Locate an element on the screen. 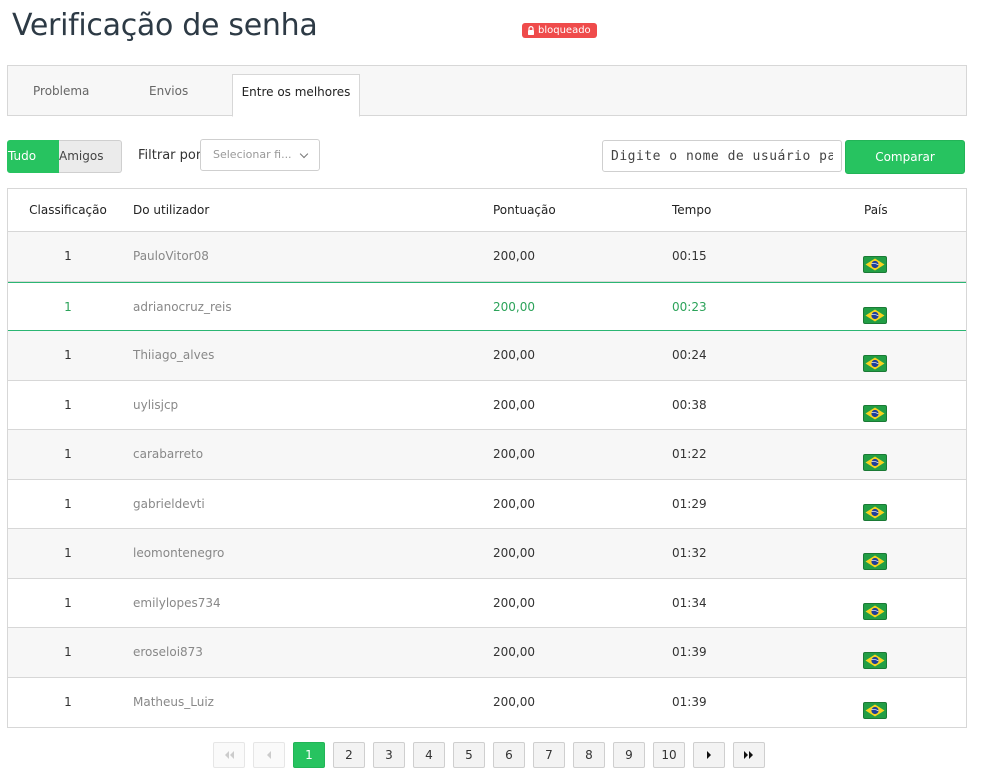  table-row: 1 Thiiago_alves 200,00 00:24 is located at coordinates (487, 356).